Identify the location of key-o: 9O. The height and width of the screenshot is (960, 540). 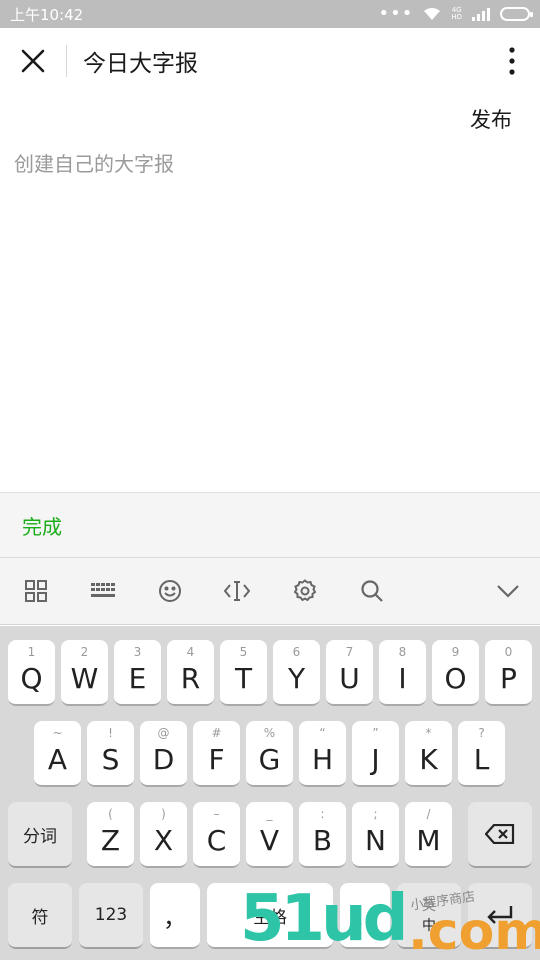
(455, 673).